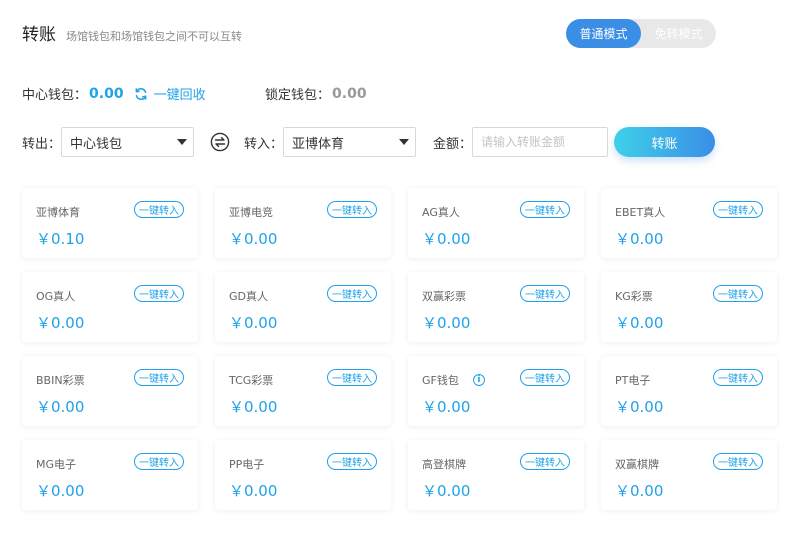 The width and height of the screenshot is (800, 536). I want to click on venue-name-label: 亚博电竞, so click(251, 212).